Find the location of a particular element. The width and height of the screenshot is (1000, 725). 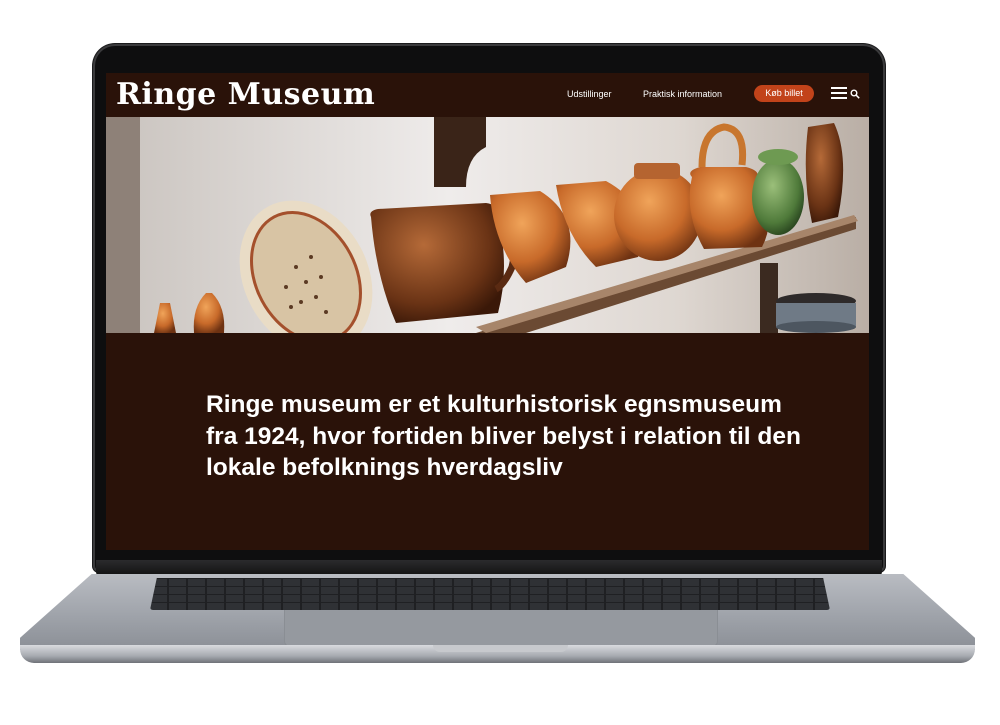

nav-link-praktisk-information: Praktisk information is located at coordinates (682, 94).